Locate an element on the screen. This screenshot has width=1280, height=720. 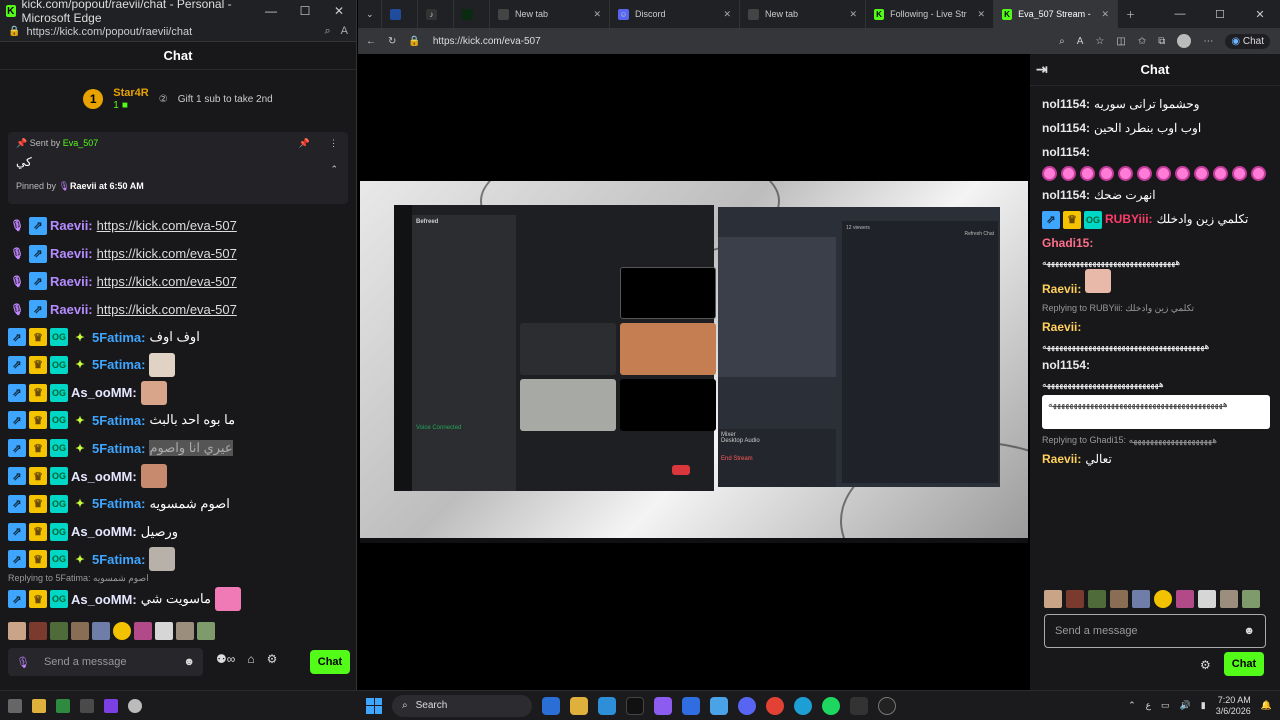
chat-message: ⇗ ♛ OG As_ooMM: ورصيل is located at coordinates (180, 532).